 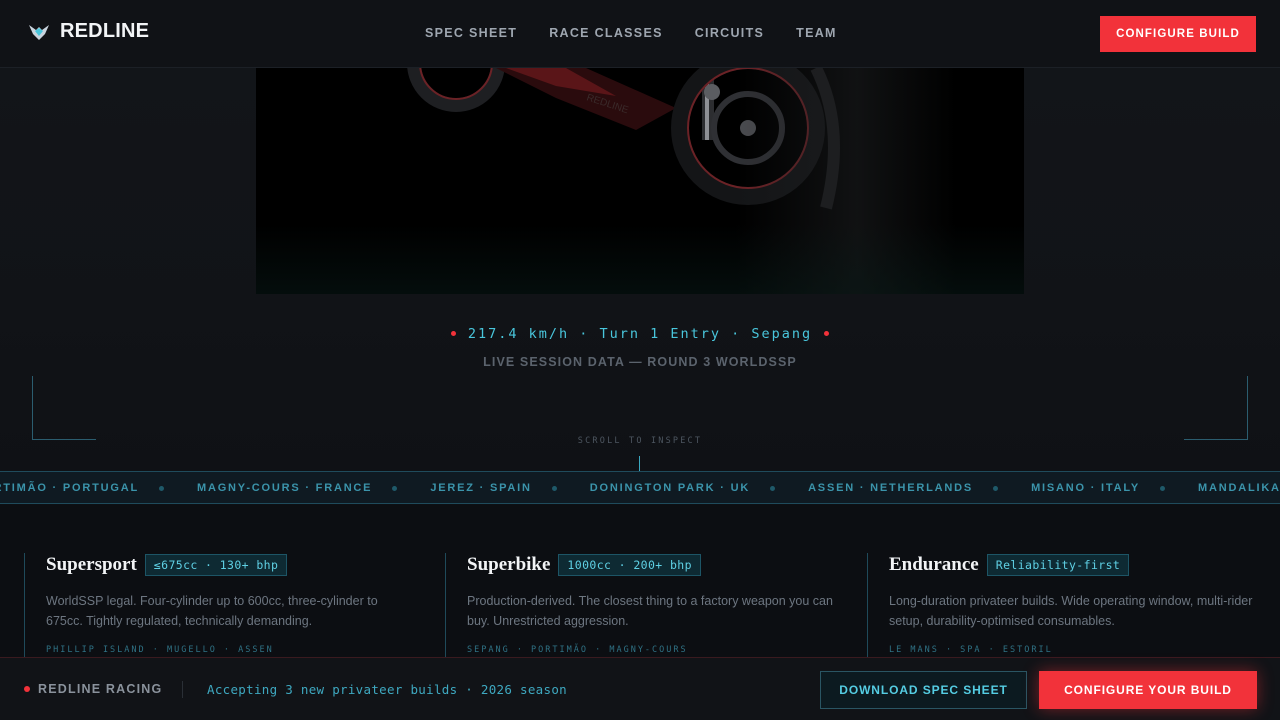 What do you see at coordinates (182, 689) in the screenshot?
I see `footer-divider` at bounding box center [182, 689].